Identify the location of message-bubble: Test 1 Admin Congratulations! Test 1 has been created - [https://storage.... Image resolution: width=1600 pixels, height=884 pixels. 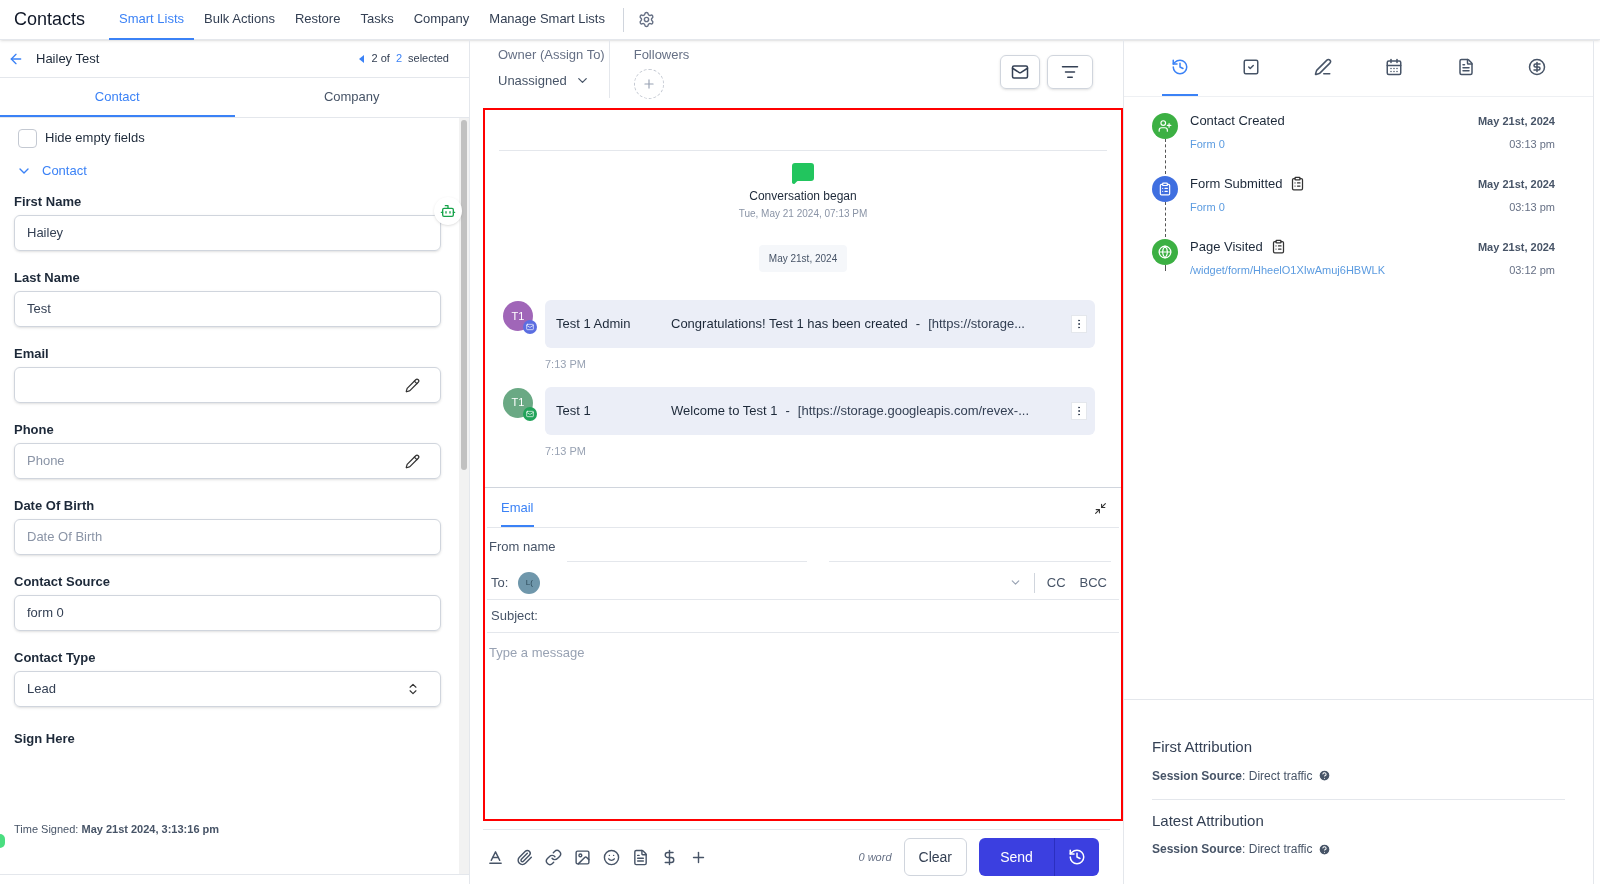
(820, 324).